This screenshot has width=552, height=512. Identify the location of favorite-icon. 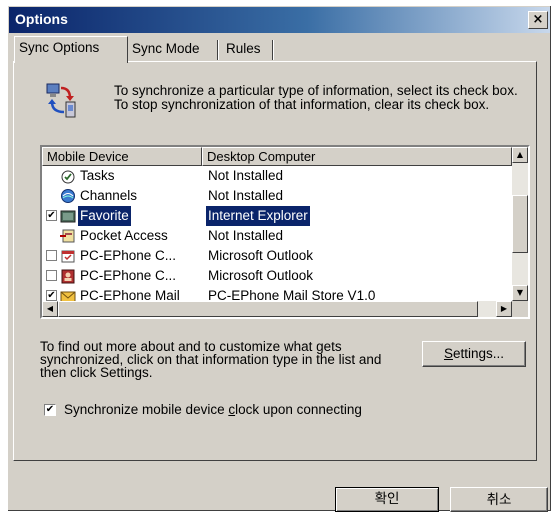
(68, 216).